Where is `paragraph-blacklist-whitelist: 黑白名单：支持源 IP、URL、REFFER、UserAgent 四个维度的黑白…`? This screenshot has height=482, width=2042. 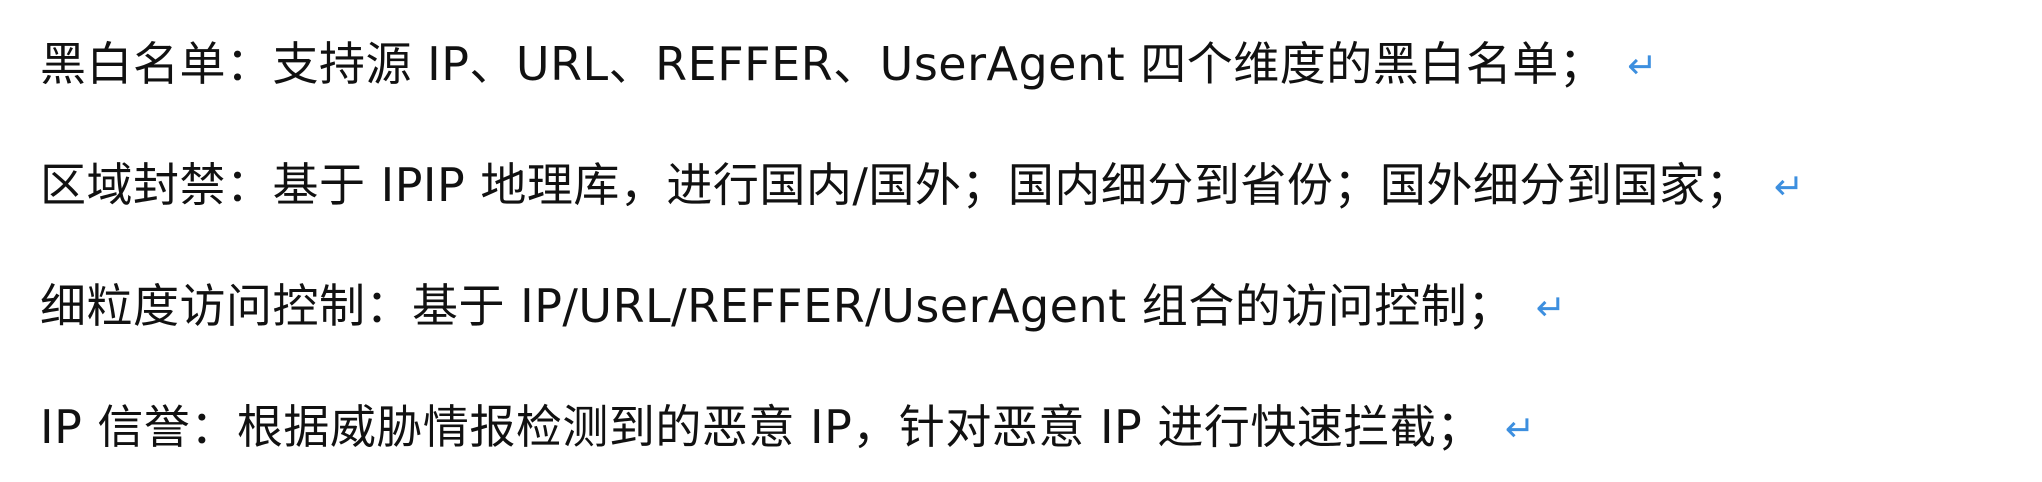
paragraph-blacklist-whitelist: 黑白名单：支持源 IP、URL、REFFER、UserAgent 四个维度的黑白… is located at coordinates (849, 64).